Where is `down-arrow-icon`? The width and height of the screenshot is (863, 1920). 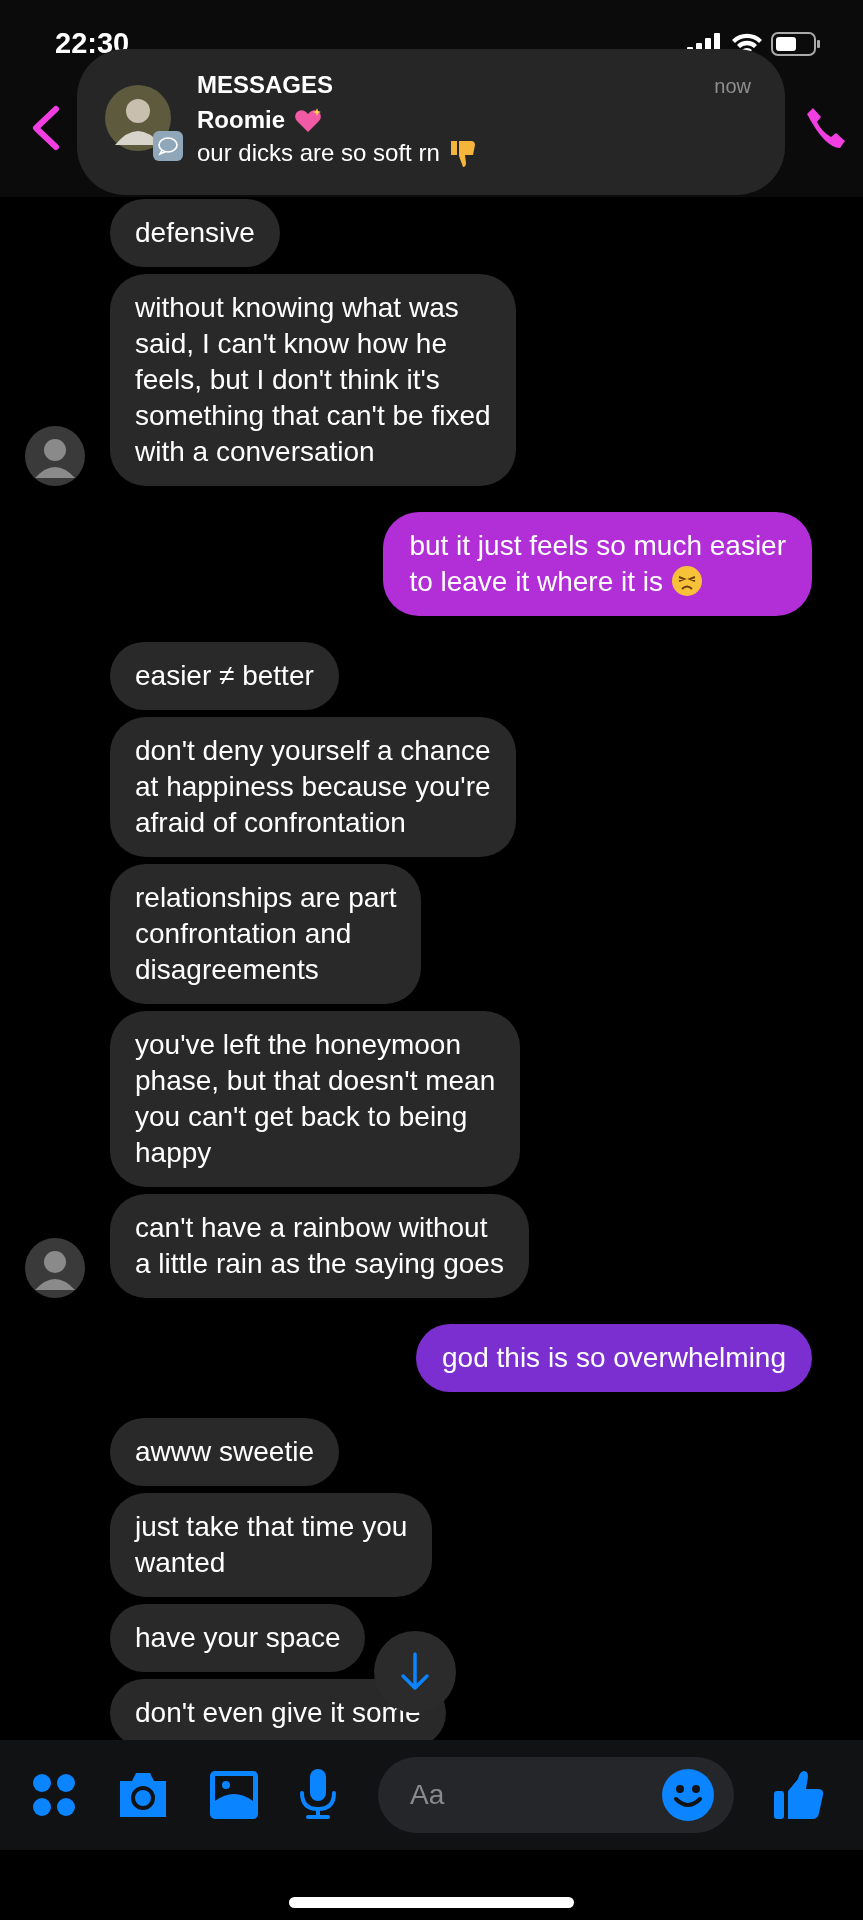
down-arrow-icon is located at coordinates (415, 1672).